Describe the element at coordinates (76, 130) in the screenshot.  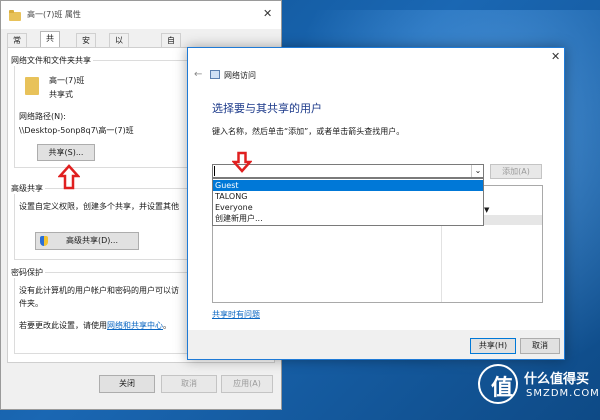
I see `network-path: \\Desktop-5onp8q7\高一(7)班` at that location.